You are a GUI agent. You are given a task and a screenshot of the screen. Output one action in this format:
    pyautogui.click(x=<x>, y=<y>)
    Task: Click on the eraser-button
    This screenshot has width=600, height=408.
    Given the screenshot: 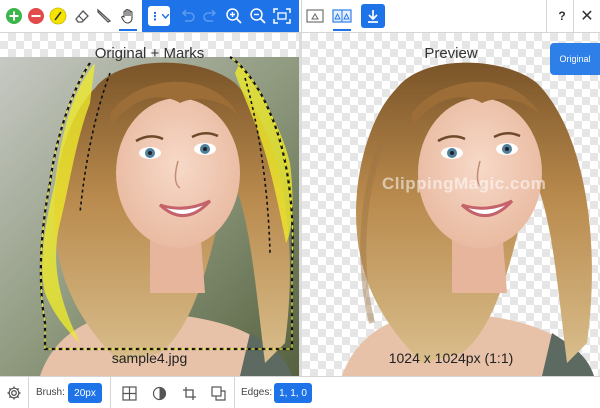 What is the action you would take?
    pyautogui.click(x=82, y=16)
    